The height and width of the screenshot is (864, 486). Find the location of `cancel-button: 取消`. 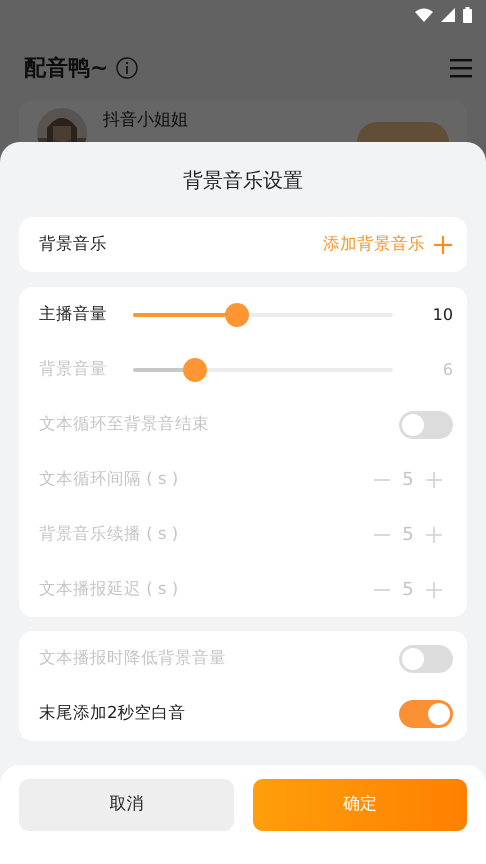

cancel-button: 取消 is located at coordinates (126, 805).